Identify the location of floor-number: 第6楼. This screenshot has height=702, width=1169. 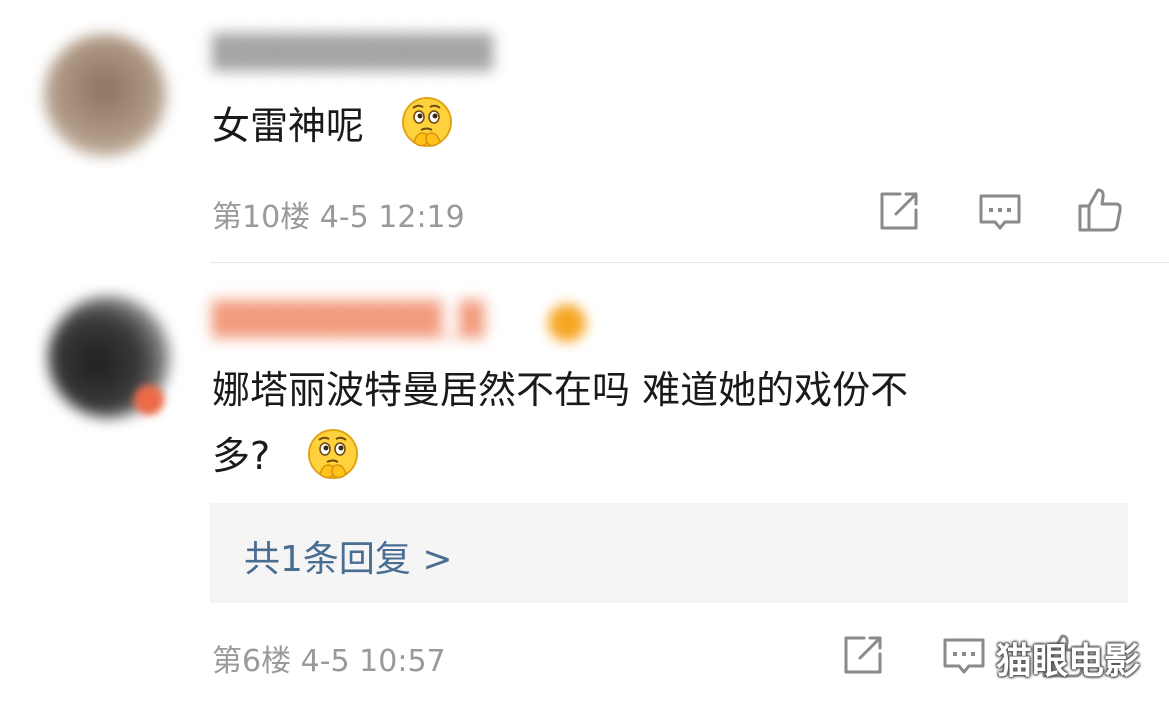
(252, 661).